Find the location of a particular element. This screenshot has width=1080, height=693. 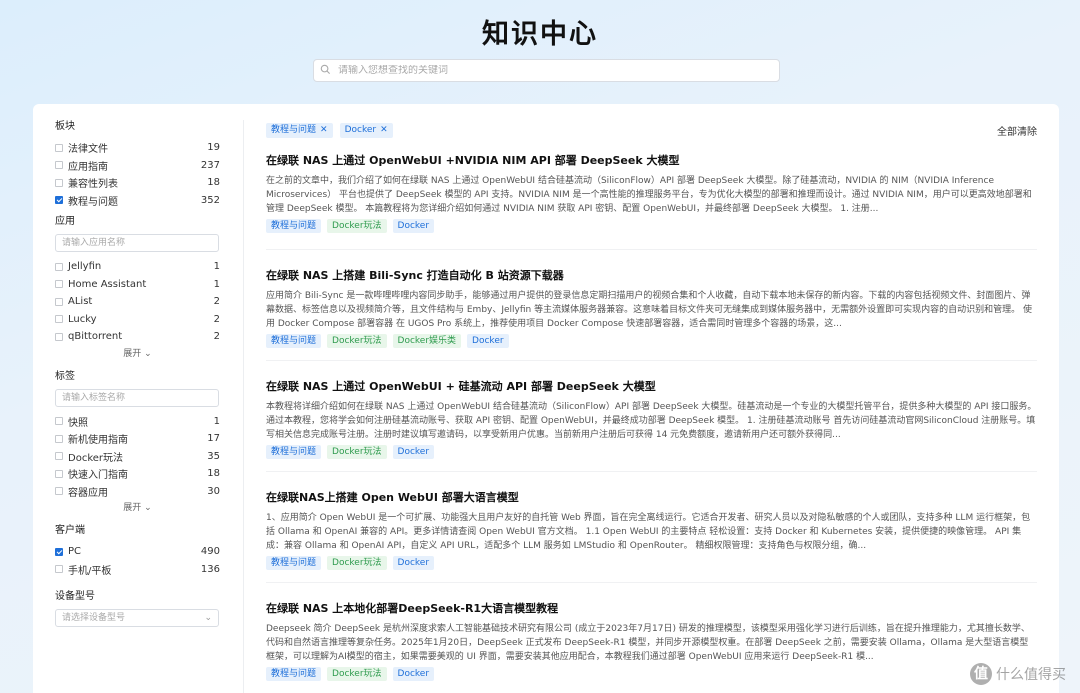

filter-option: 快照 1 is located at coordinates (137, 422).